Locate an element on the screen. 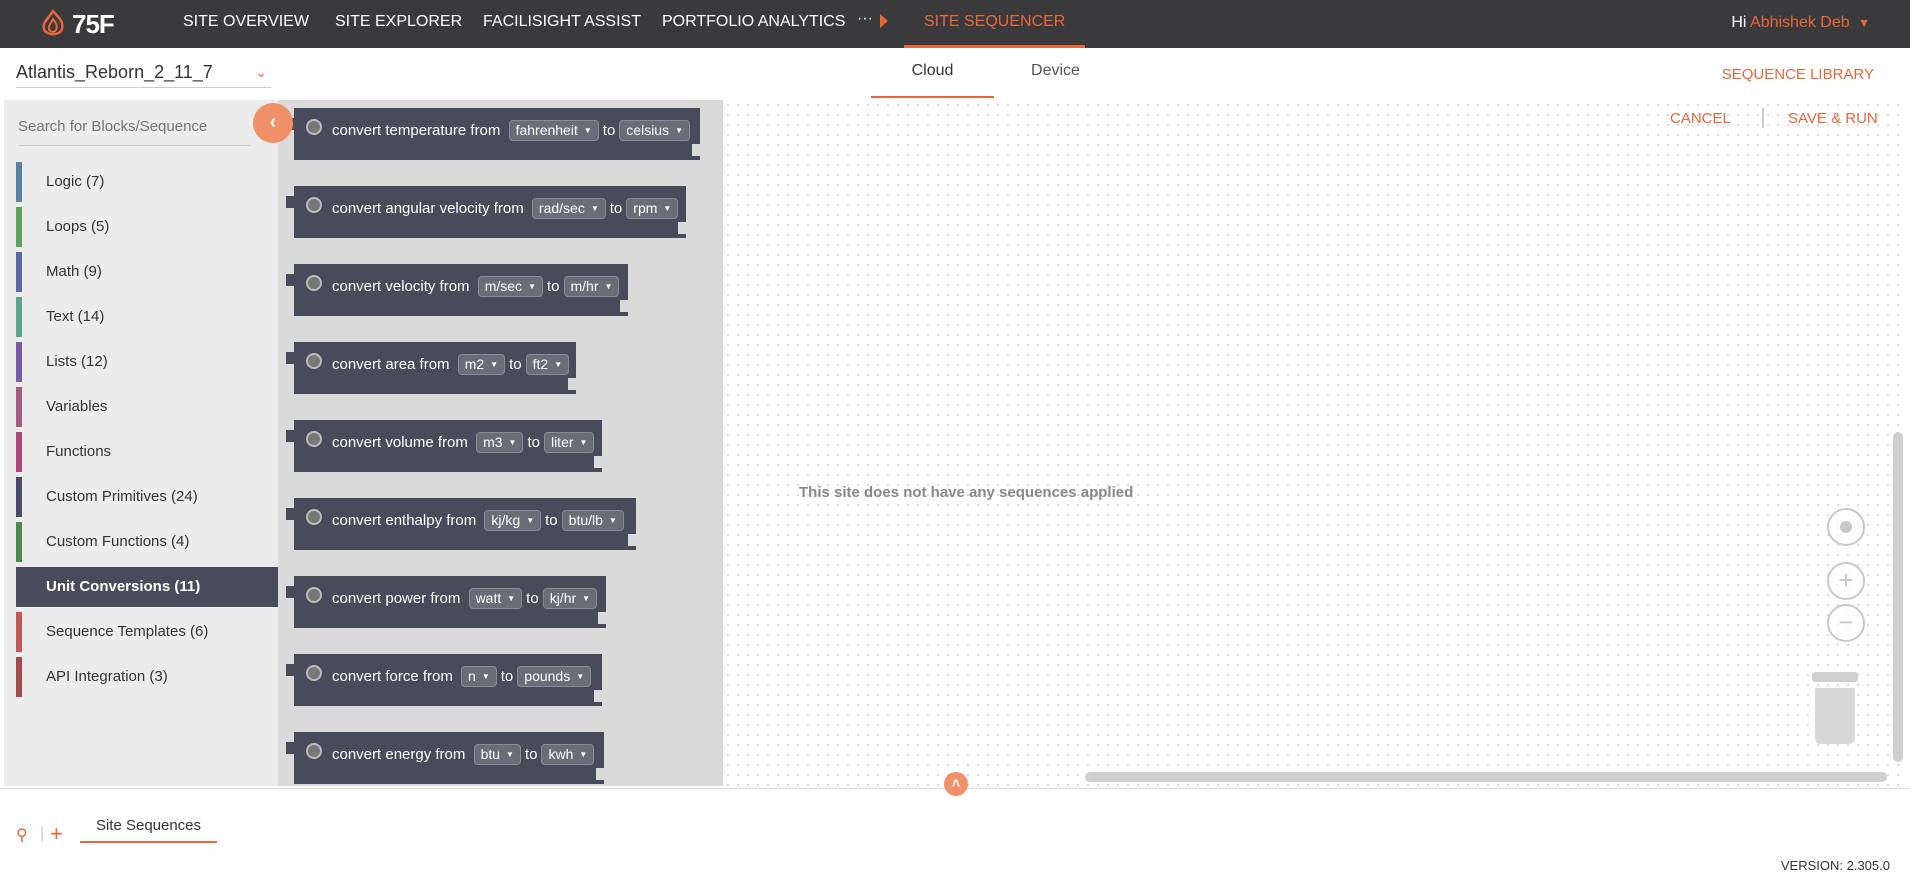 This screenshot has width=1910, height=876. dropdown-value: rad/sec is located at coordinates (561, 208).